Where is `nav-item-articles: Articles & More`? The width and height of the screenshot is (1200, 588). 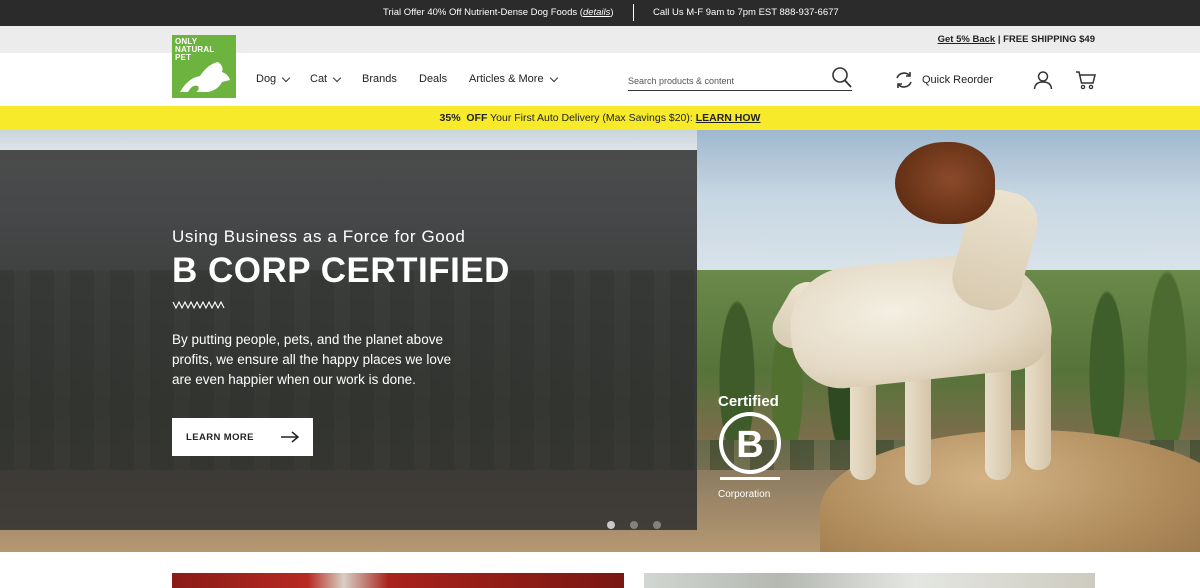 nav-item-articles: Articles & More is located at coordinates (513, 79).